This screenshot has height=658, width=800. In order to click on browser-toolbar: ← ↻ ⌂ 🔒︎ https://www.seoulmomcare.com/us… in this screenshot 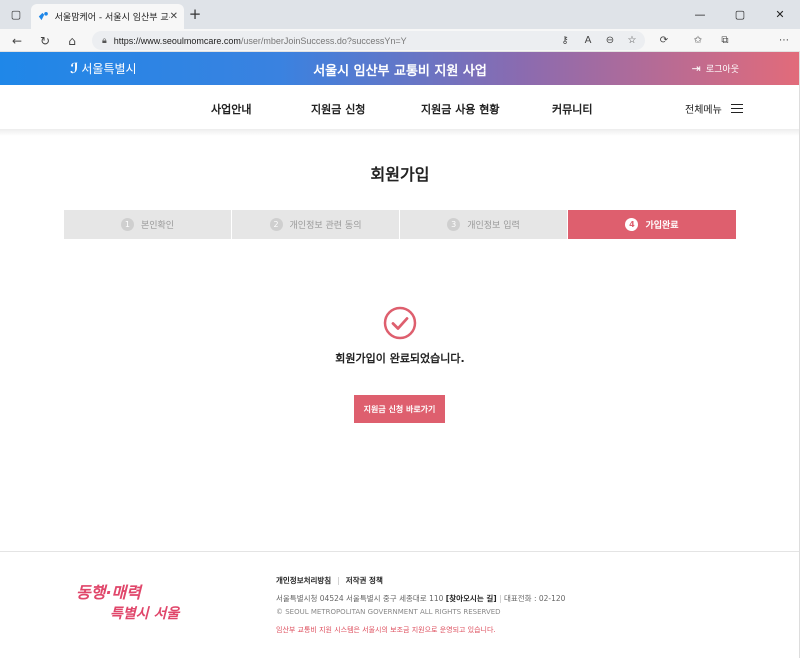, I will do `click(400, 52)`.